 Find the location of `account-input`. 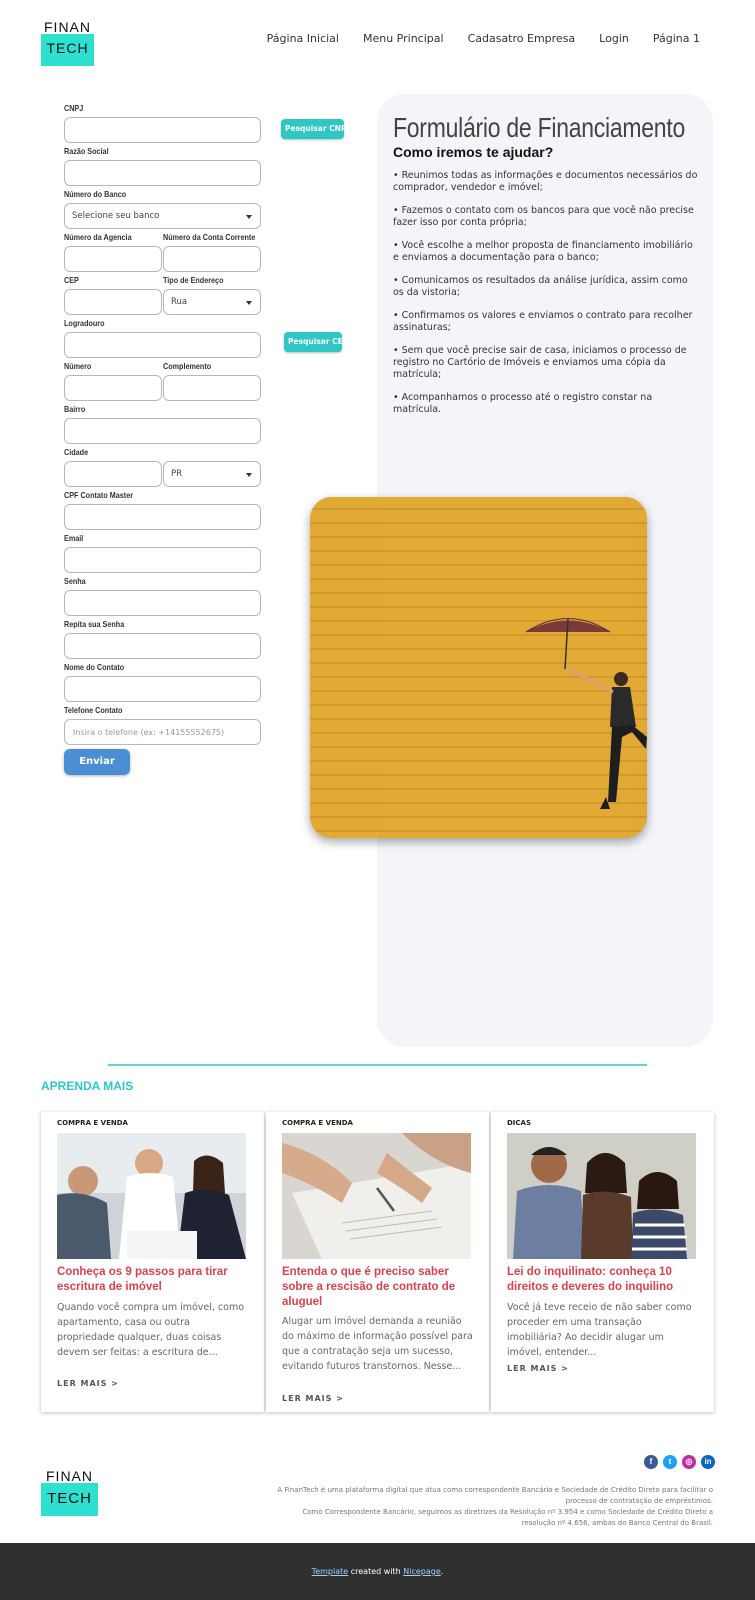

account-input is located at coordinates (212, 259).